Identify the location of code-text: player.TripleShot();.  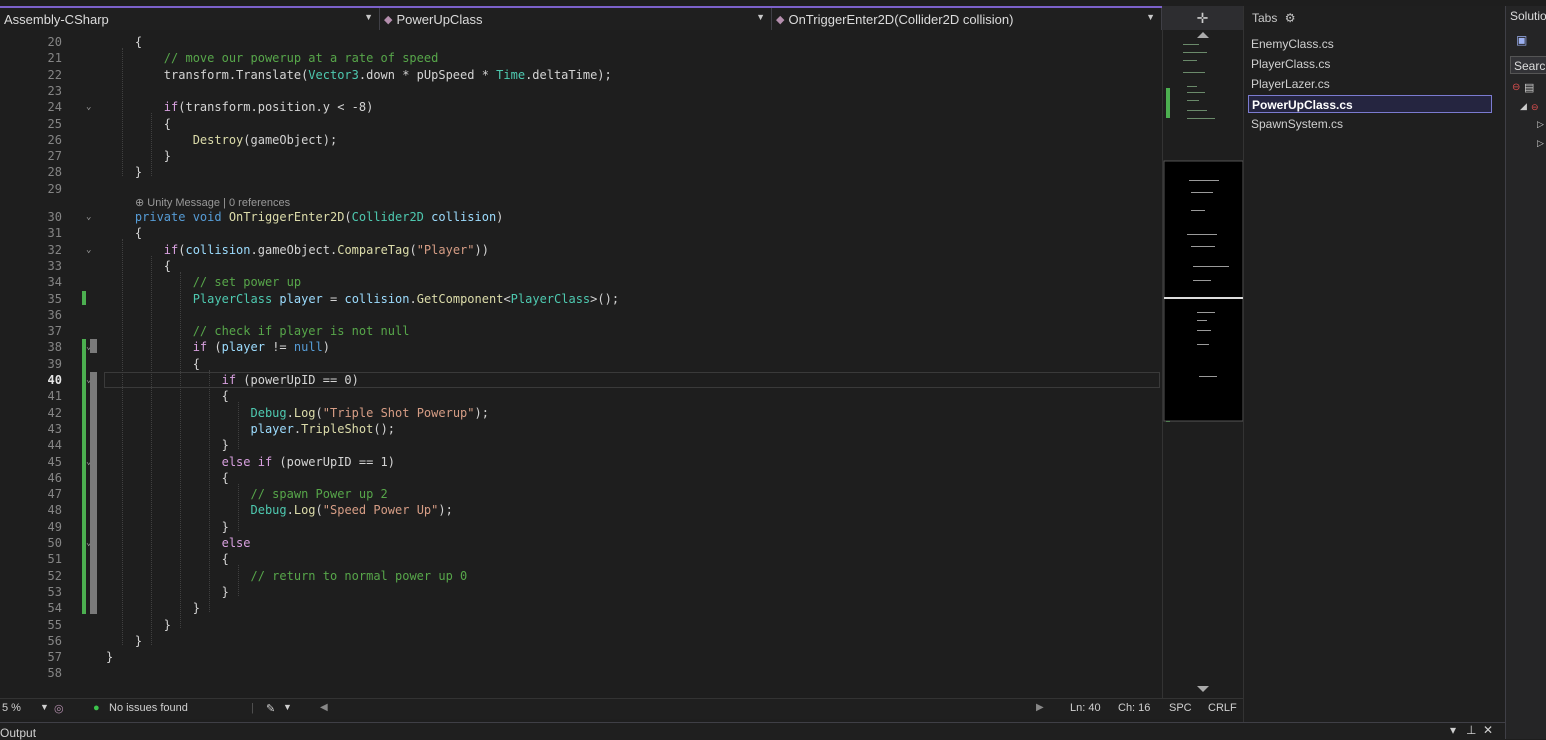
(251, 429).